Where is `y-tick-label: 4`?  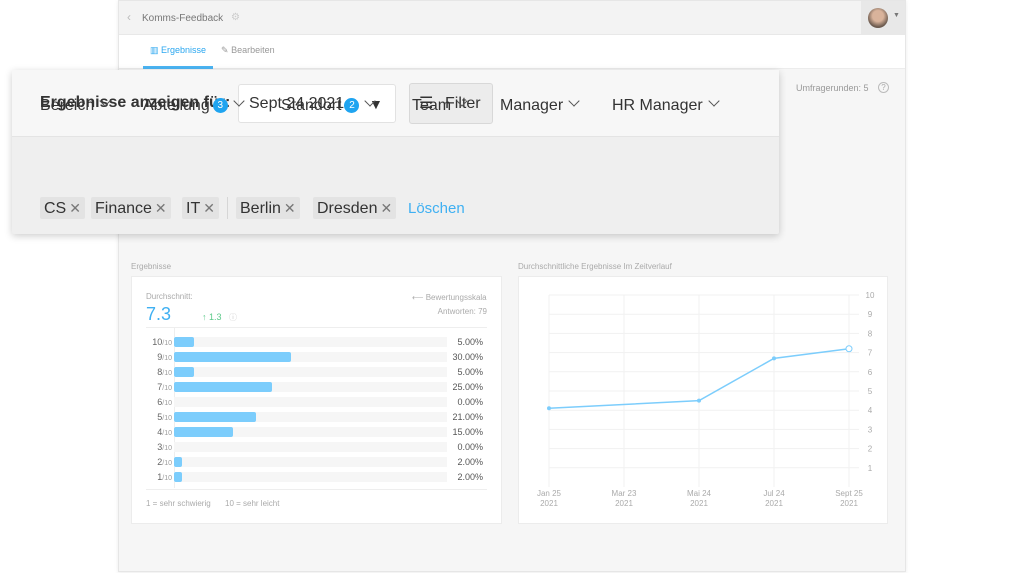 y-tick-label: 4 is located at coordinates (870, 410).